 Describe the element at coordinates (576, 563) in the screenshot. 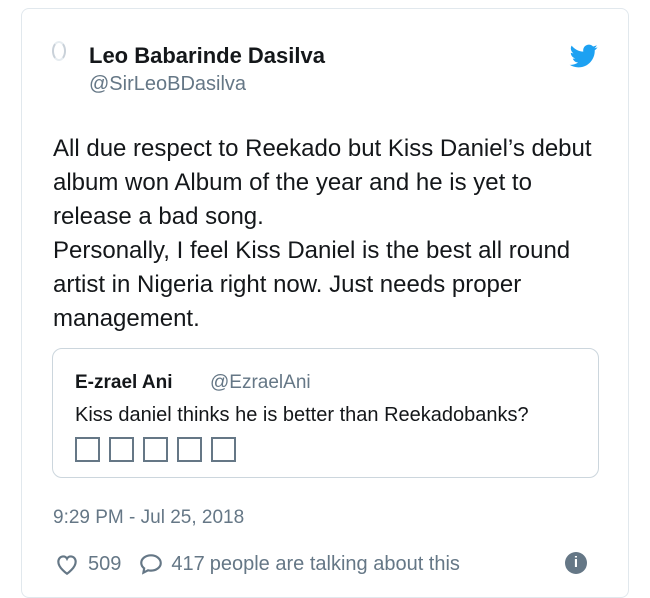

I see `info-icon: i` at that location.